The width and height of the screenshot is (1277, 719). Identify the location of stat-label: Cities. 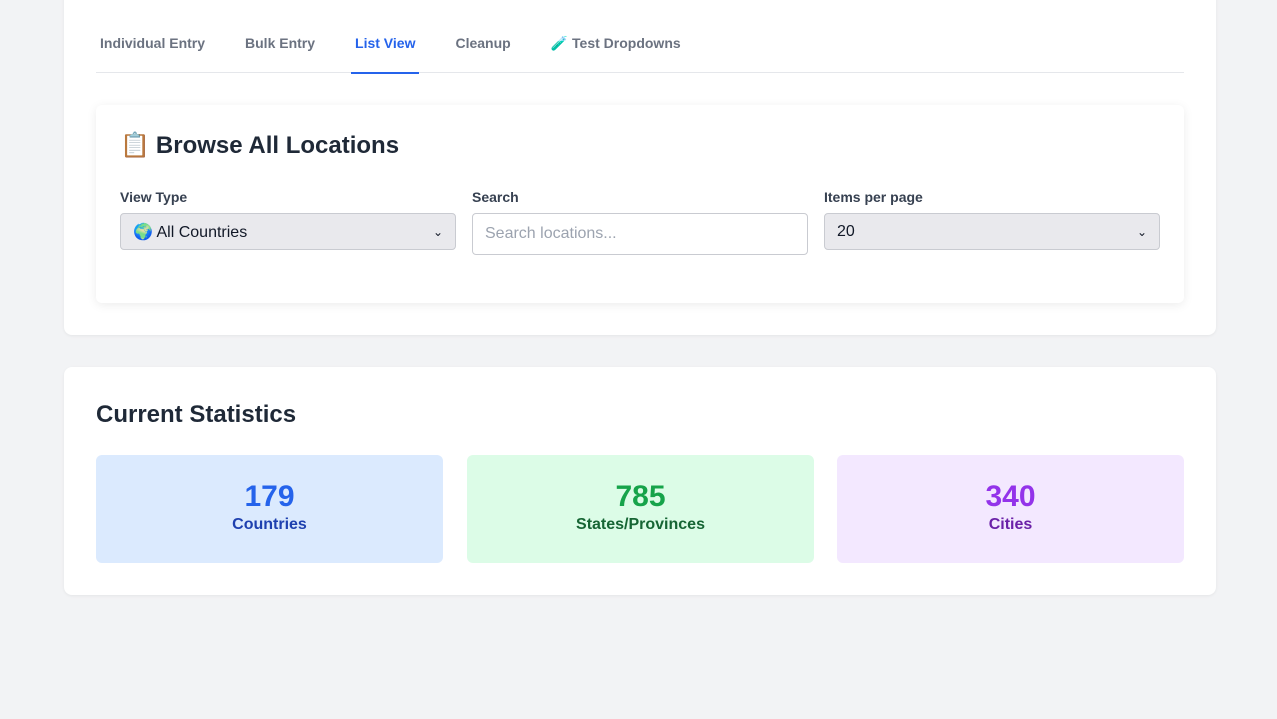
(1010, 524).